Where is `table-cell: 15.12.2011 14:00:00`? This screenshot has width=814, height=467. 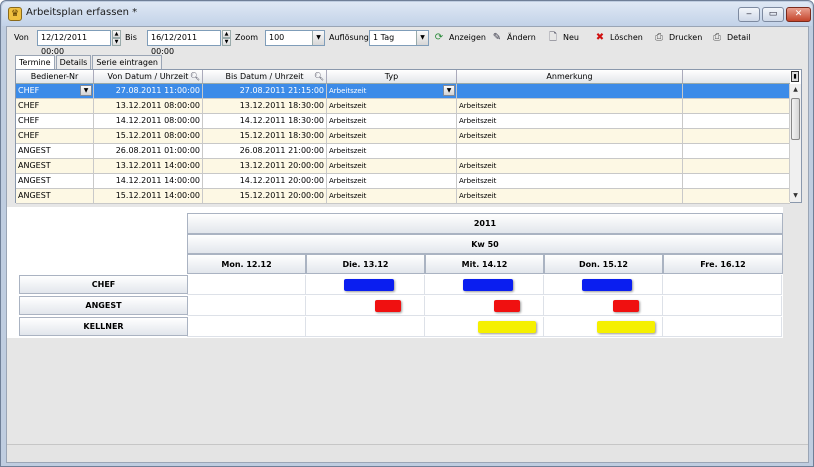
table-cell: 15.12.2011 14:00:00 is located at coordinates (148, 196).